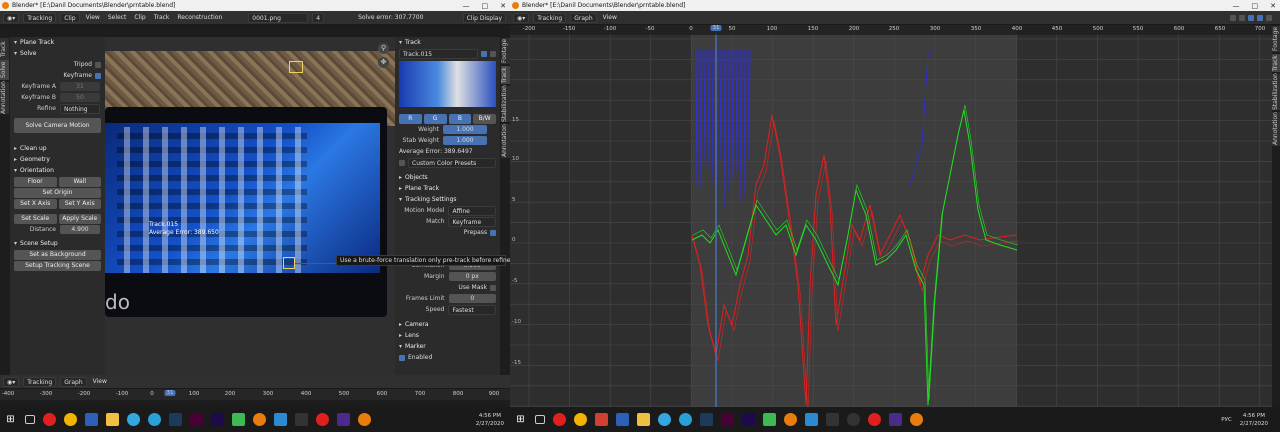 This screenshot has width=1280, height=432. Describe the element at coordinates (601, 419) in the screenshot. I see `app-red-icon` at that location.